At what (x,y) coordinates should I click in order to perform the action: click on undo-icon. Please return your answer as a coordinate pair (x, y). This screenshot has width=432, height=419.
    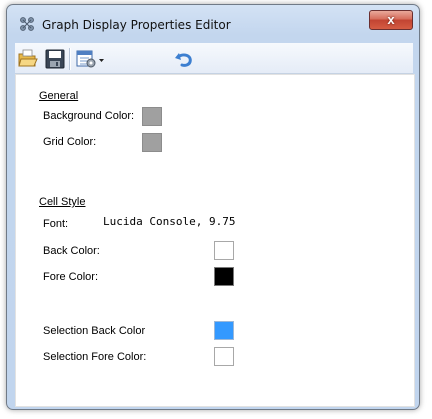
    Looking at the image, I should click on (184, 59).